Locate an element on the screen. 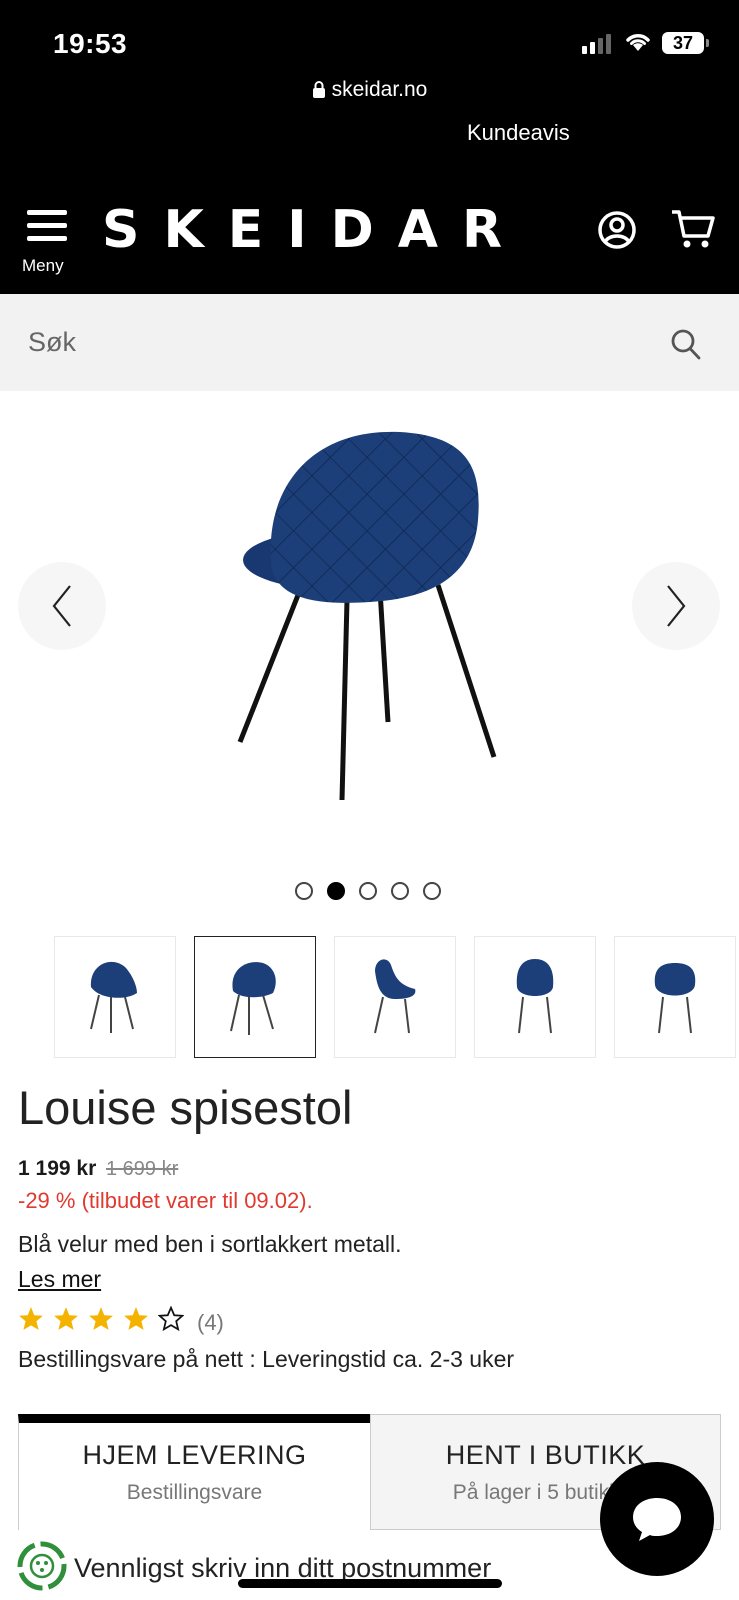  product-price: 1 199 kr is located at coordinates (57, 1168).